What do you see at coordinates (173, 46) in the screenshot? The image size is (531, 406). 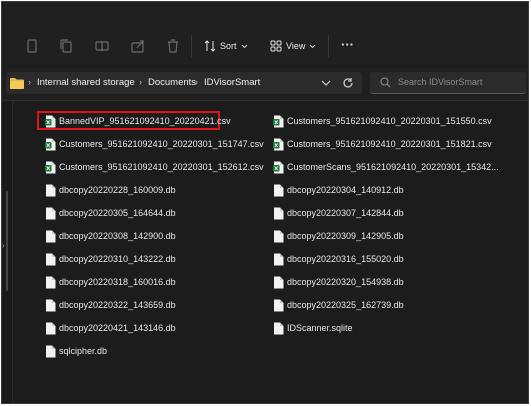 I see `delete-icon` at bounding box center [173, 46].